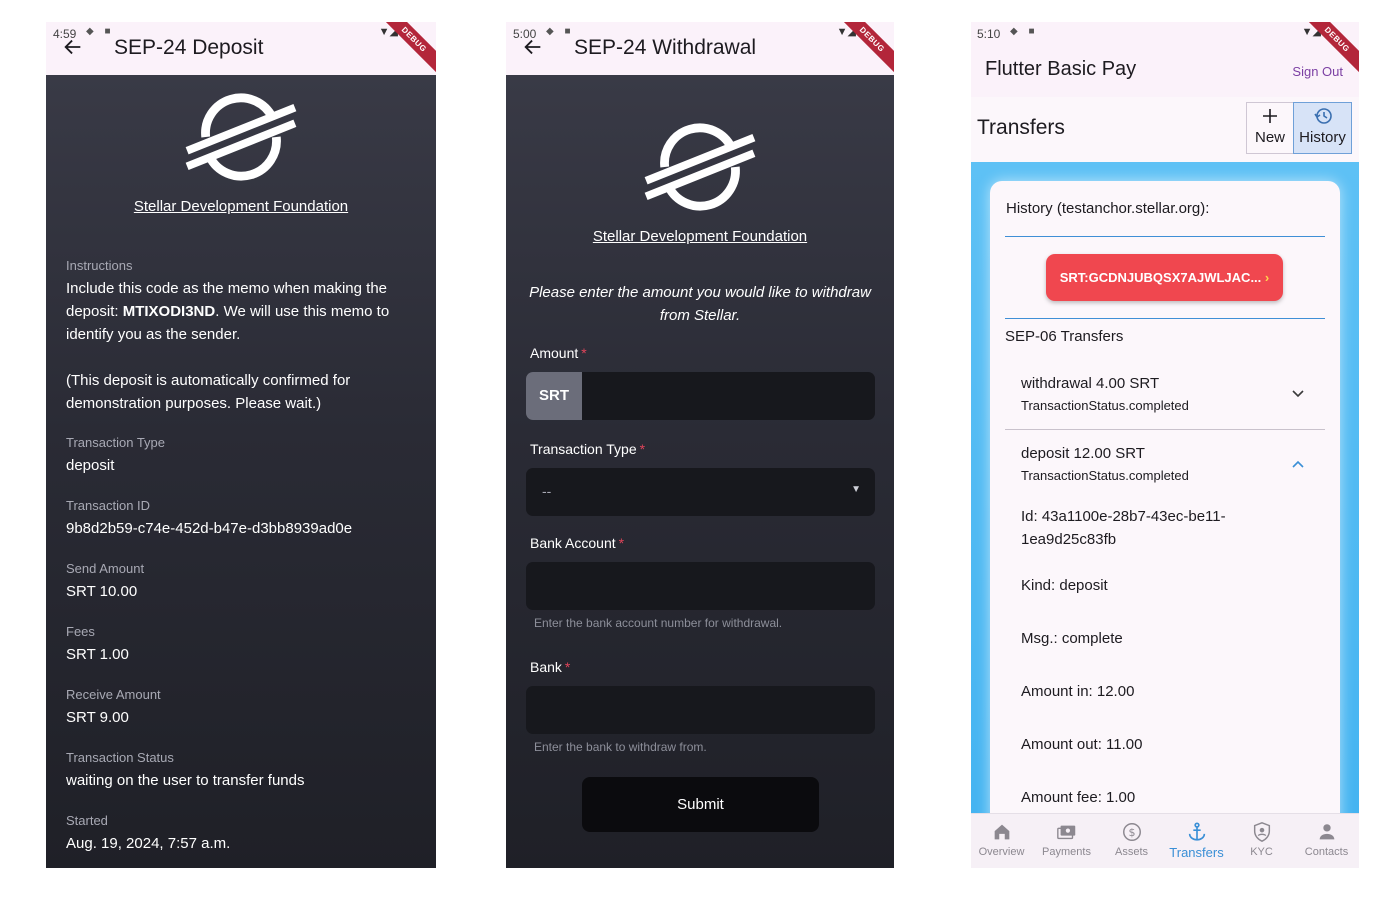 This screenshot has height=900, width=1400. I want to click on kyc-shield-icon, so click(1261, 832).